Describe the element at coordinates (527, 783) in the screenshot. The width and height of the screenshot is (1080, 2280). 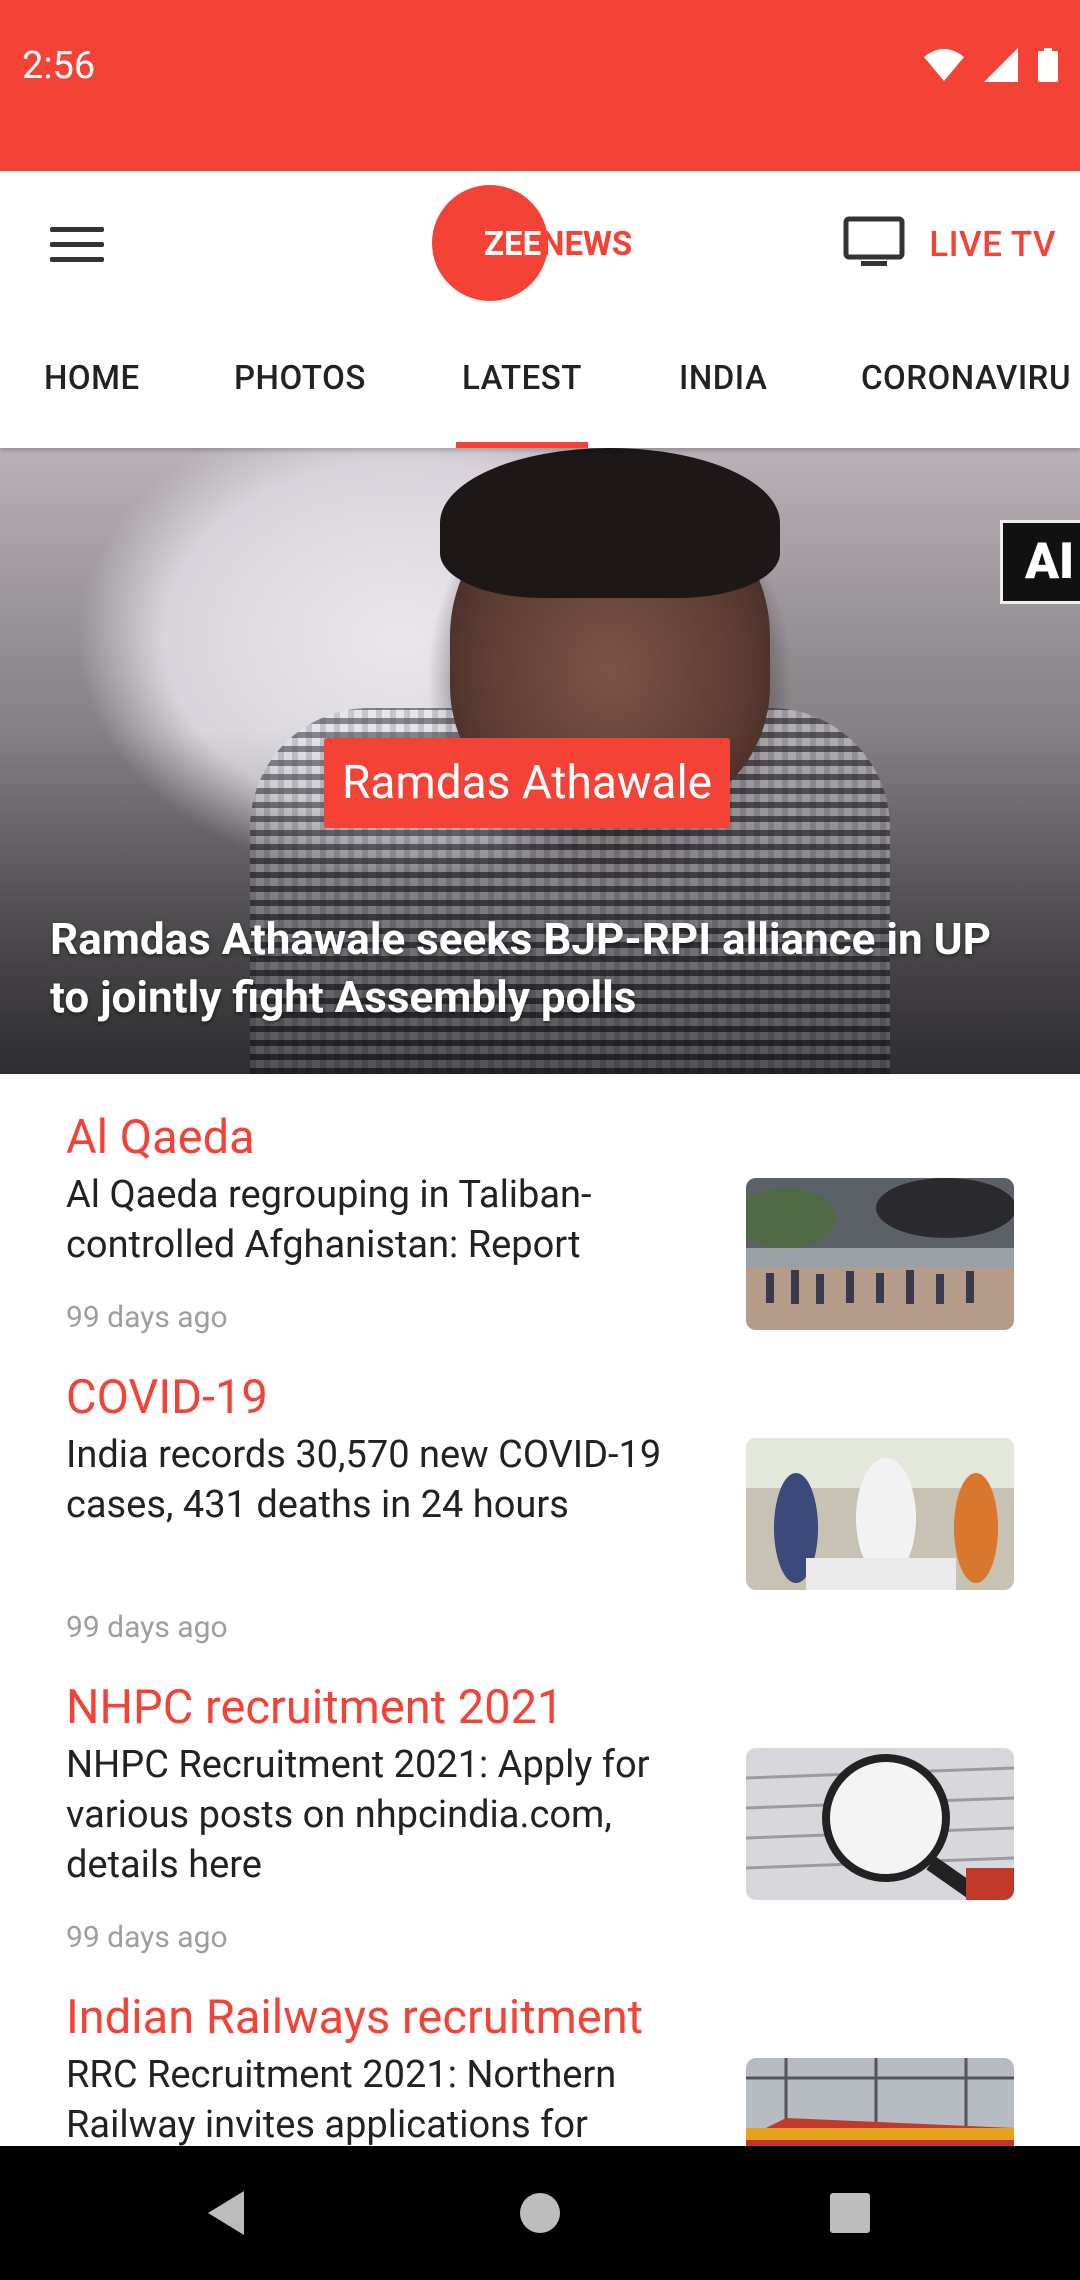
I see `hero-tag: Ramdas Athawale` at that location.